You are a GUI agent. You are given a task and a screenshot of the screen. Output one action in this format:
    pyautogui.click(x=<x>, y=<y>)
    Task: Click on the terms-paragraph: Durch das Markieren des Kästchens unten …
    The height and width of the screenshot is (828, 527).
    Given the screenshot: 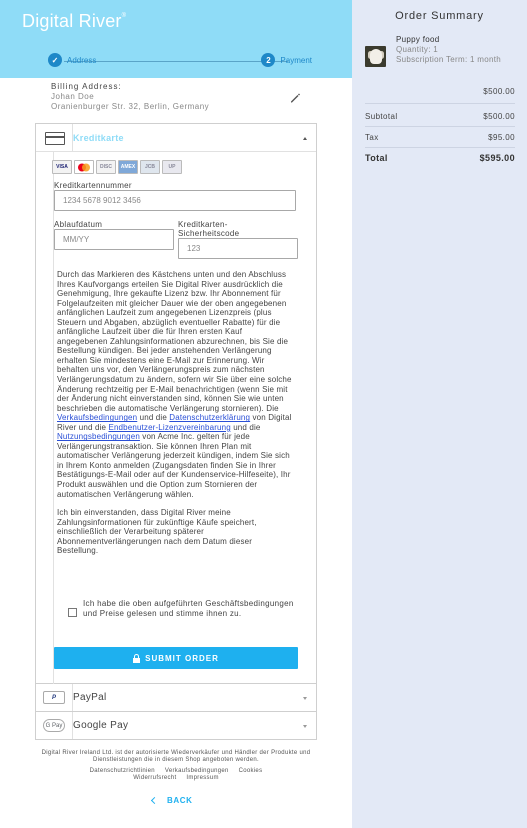 What is the action you would take?
    pyautogui.click(x=174, y=384)
    